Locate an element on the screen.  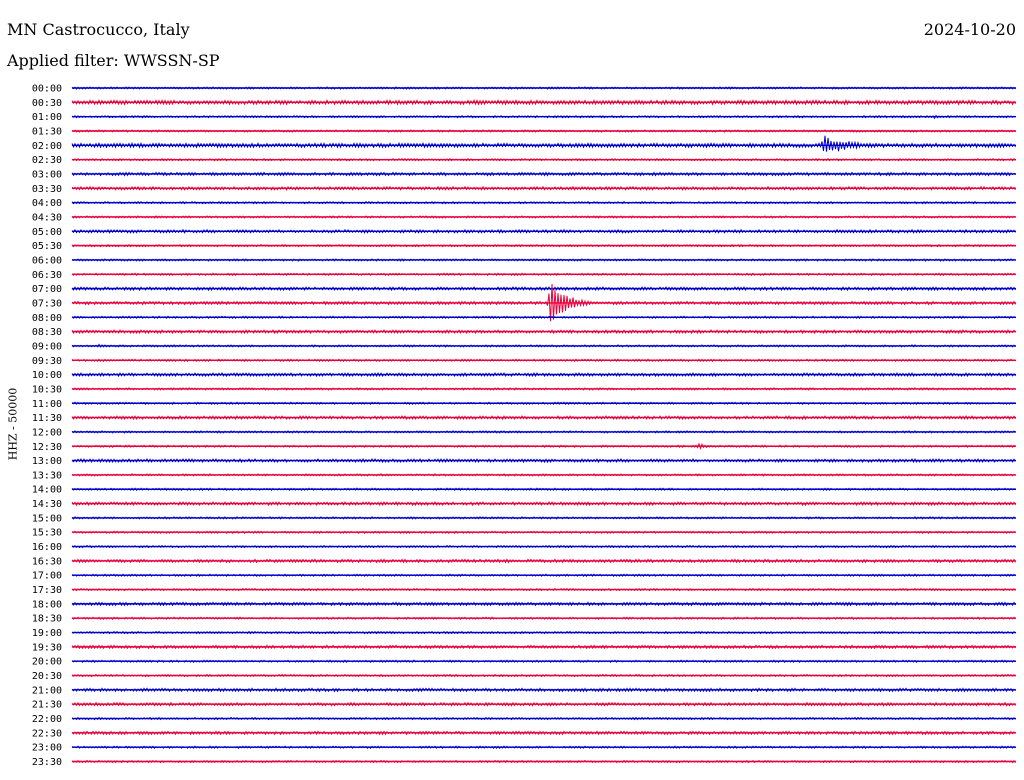
row-time-label: 17:00 is located at coordinates (47, 576).